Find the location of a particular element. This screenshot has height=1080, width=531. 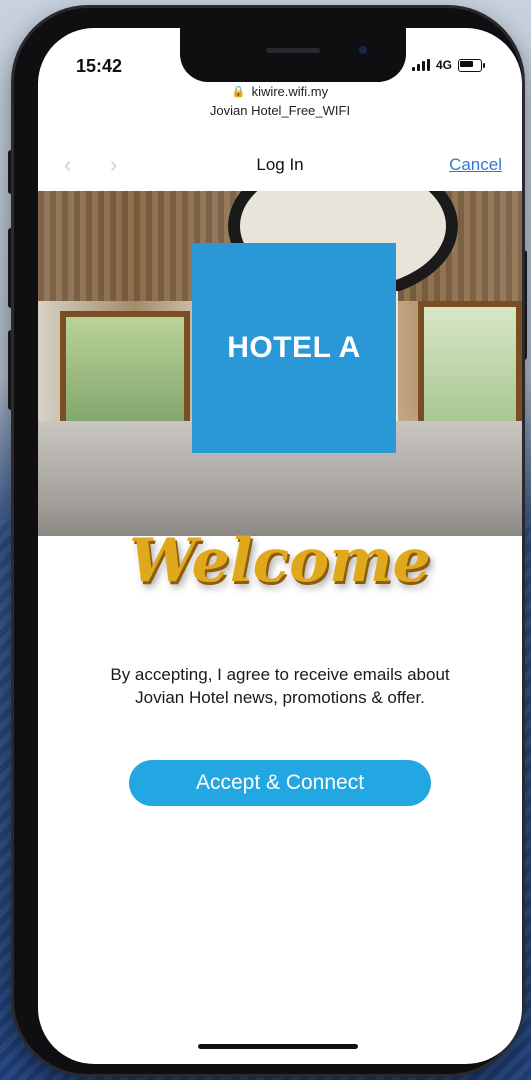

speaker-grille is located at coordinates (293, 50).